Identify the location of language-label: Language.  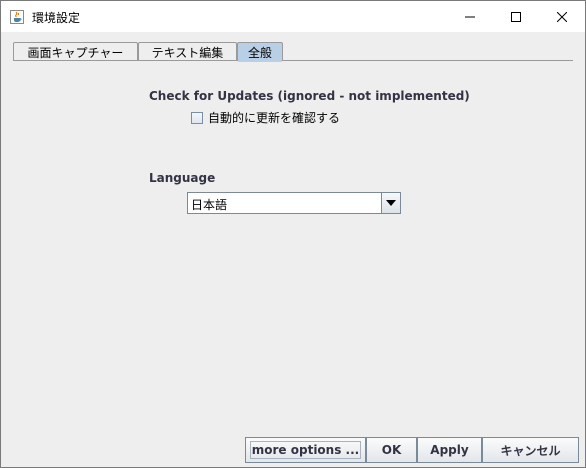
(182, 178).